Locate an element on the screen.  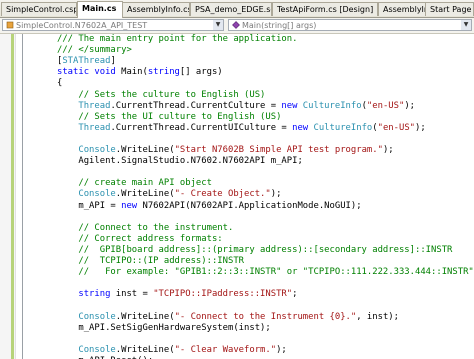
code-token: // Correct address formats: is located at coordinates (140, 238).